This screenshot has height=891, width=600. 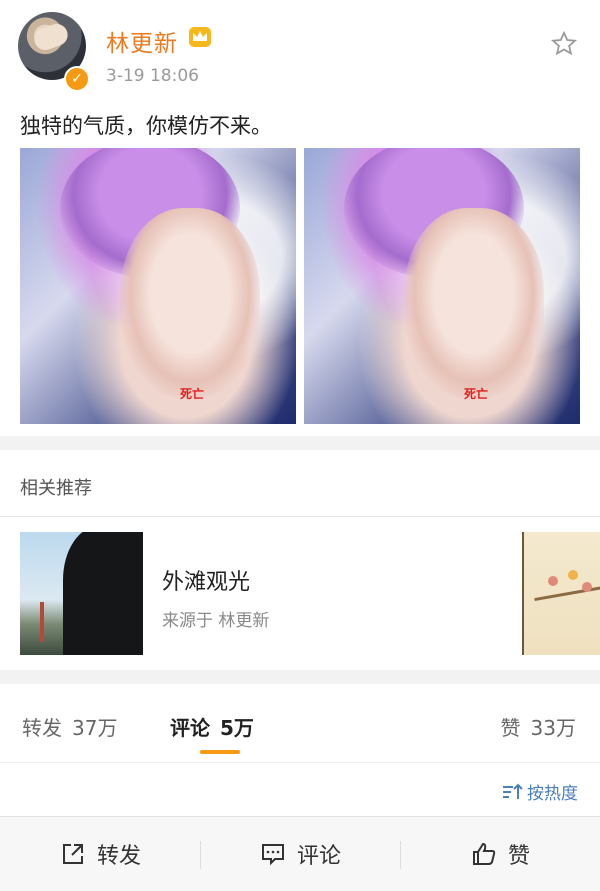 I want to click on comment-button: 评论, so click(x=300, y=854).